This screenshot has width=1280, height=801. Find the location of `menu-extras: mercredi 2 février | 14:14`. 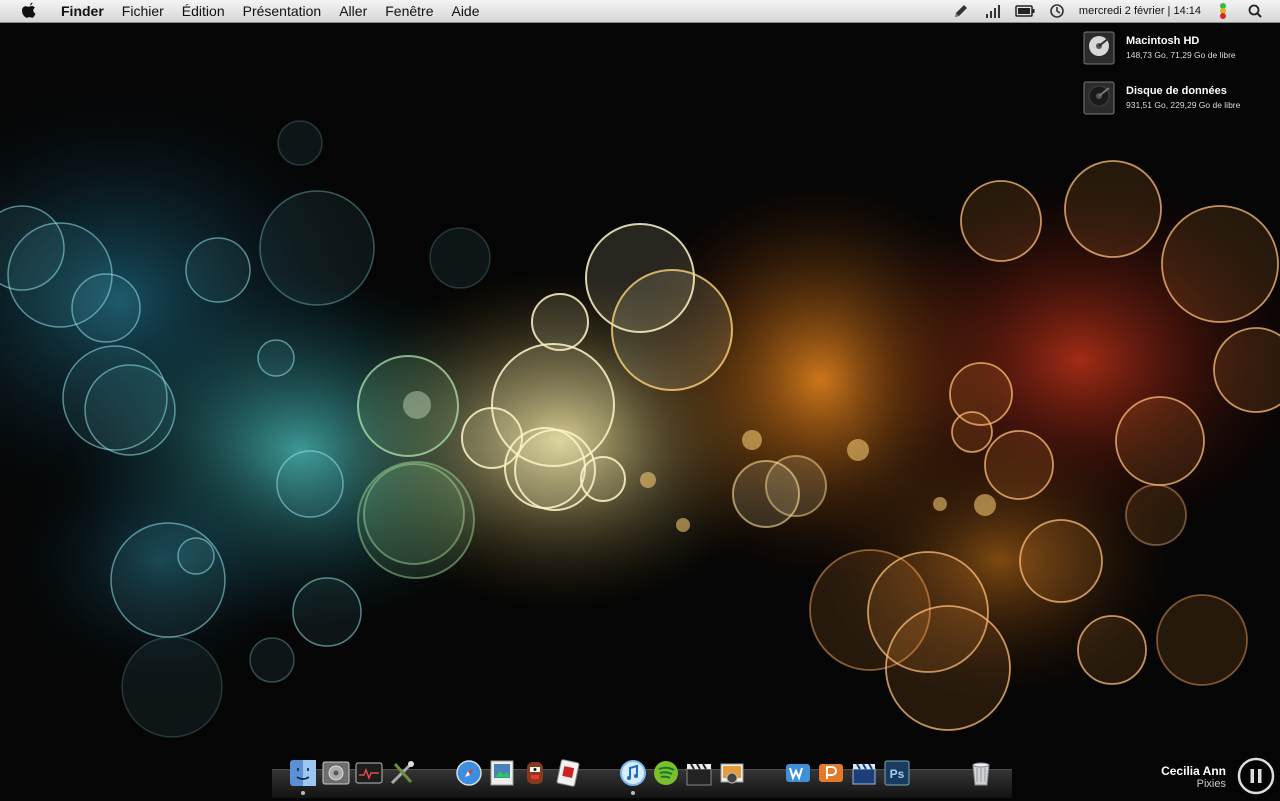

menu-extras: mercredi 2 février | 14:14 is located at coordinates (1112, 11).